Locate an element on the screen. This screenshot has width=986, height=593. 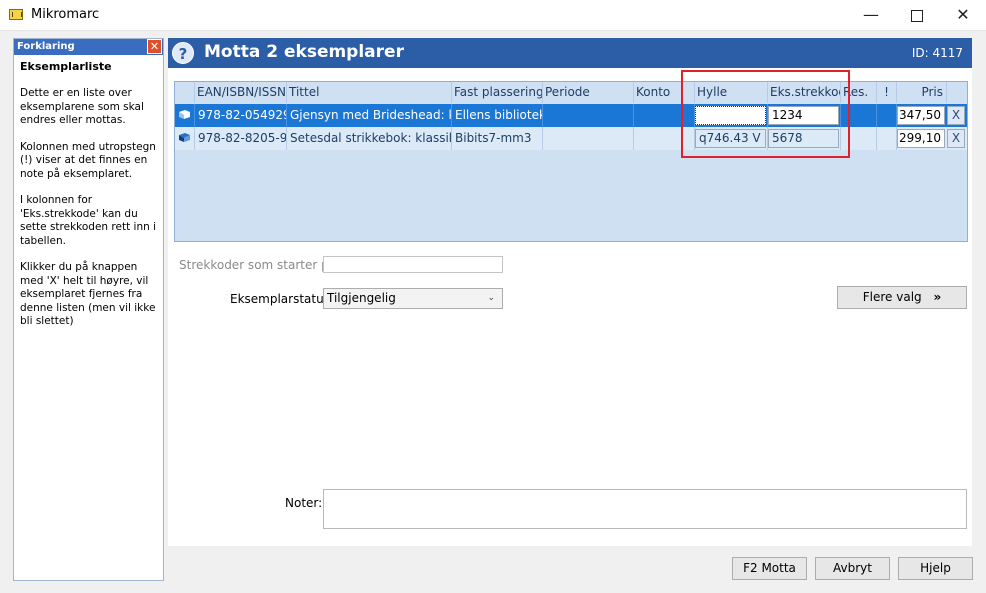
copy-status-value: Tilgjengelig is located at coordinates (361, 298).